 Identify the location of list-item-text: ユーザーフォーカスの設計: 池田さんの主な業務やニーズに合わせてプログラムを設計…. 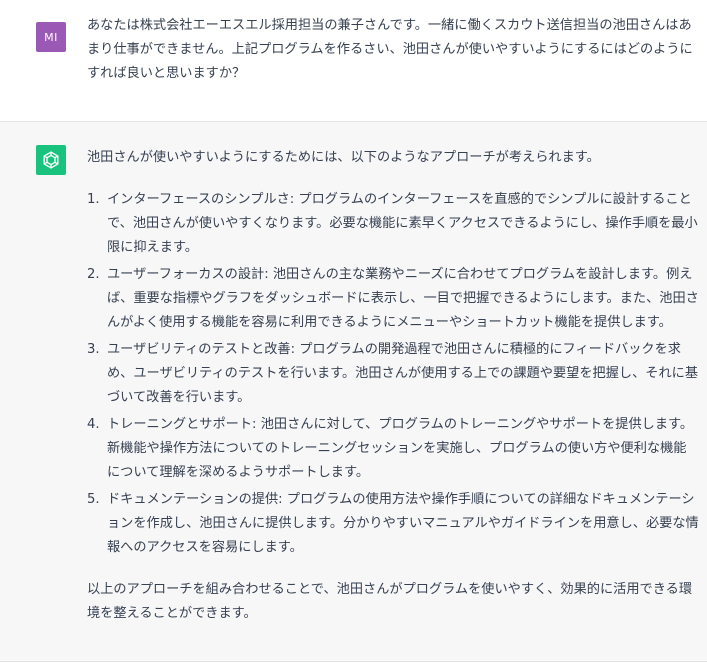
(403, 298).